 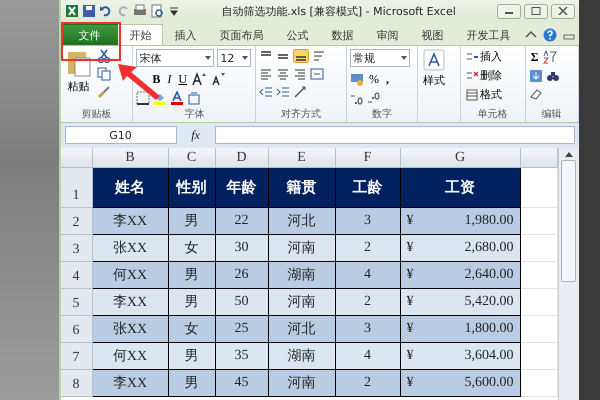 I want to click on column-header: C, so click(x=192, y=158).